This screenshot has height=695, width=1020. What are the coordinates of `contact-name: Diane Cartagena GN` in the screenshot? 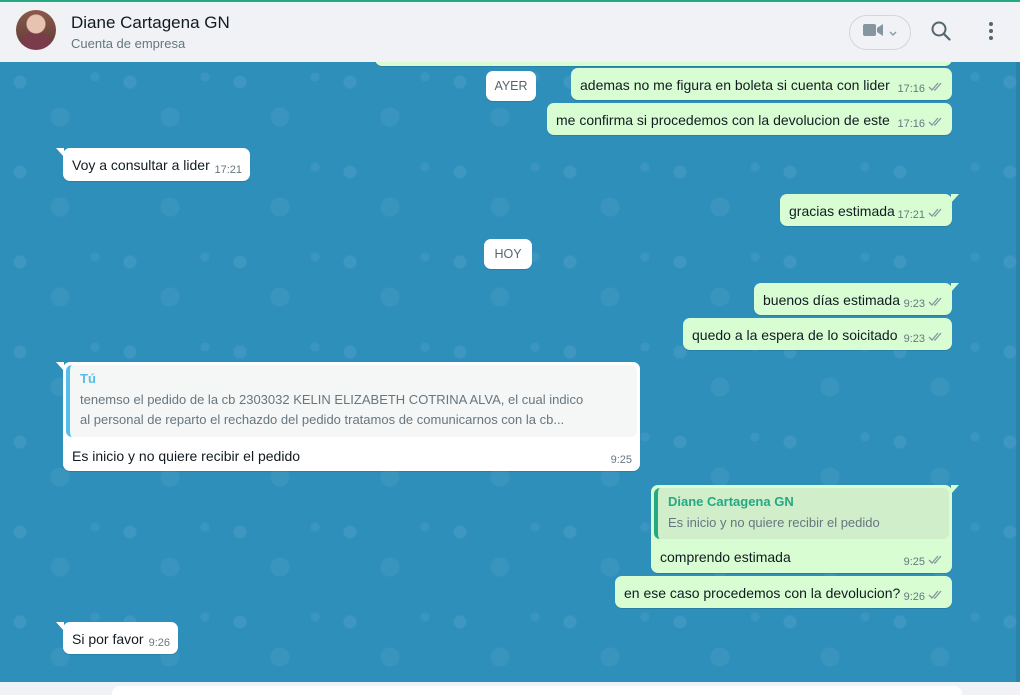 It's located at (150, 23).